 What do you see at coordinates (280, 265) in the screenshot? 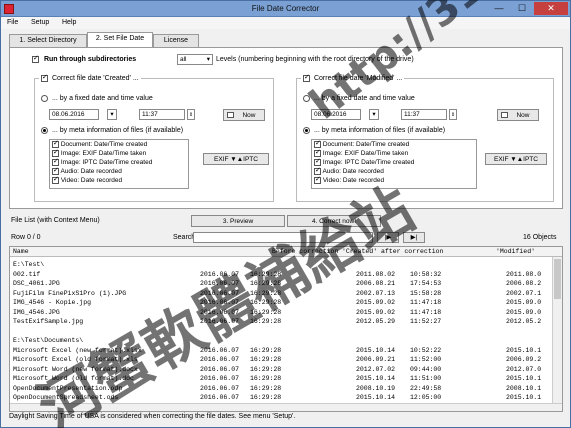
I see `table-row: E:\Test\` at bounding box center [280, 265].